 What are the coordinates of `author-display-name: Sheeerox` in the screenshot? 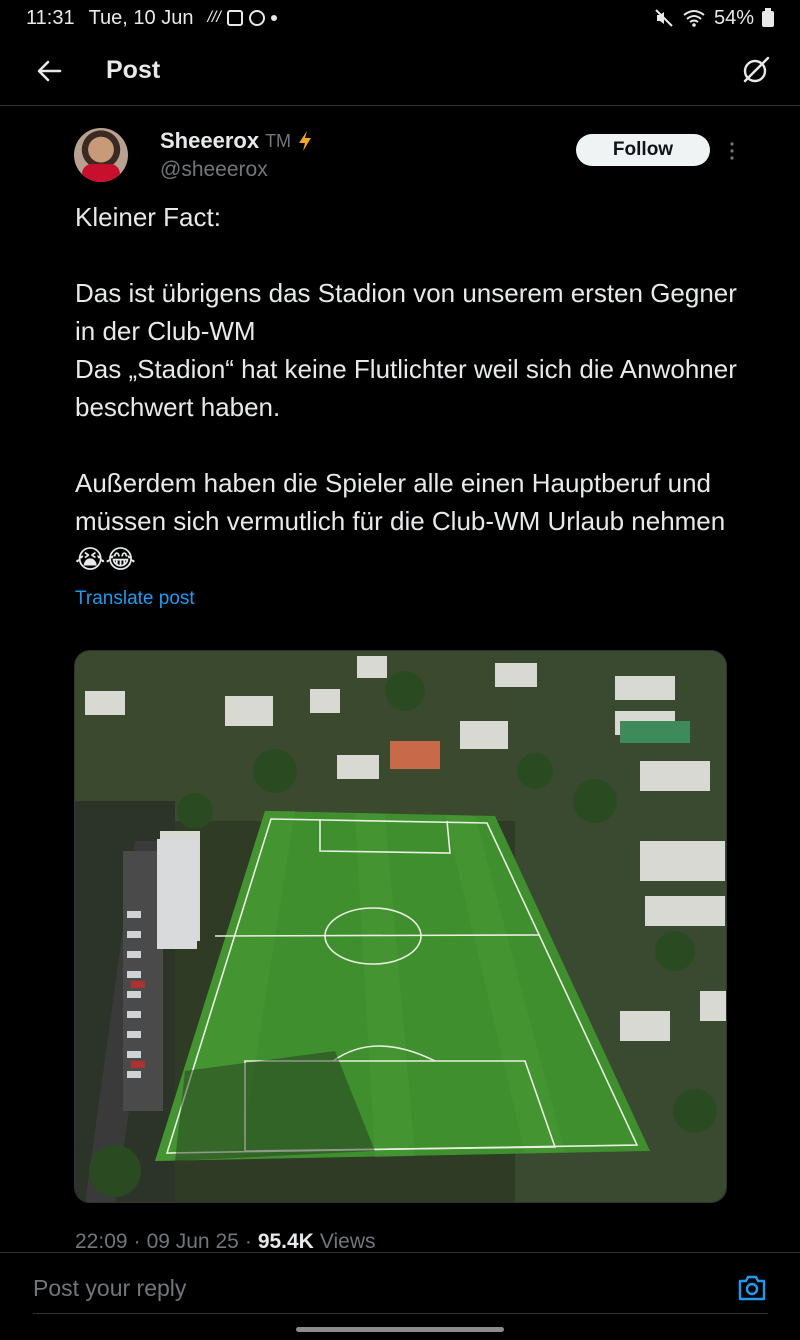 It's located at (209, 141).